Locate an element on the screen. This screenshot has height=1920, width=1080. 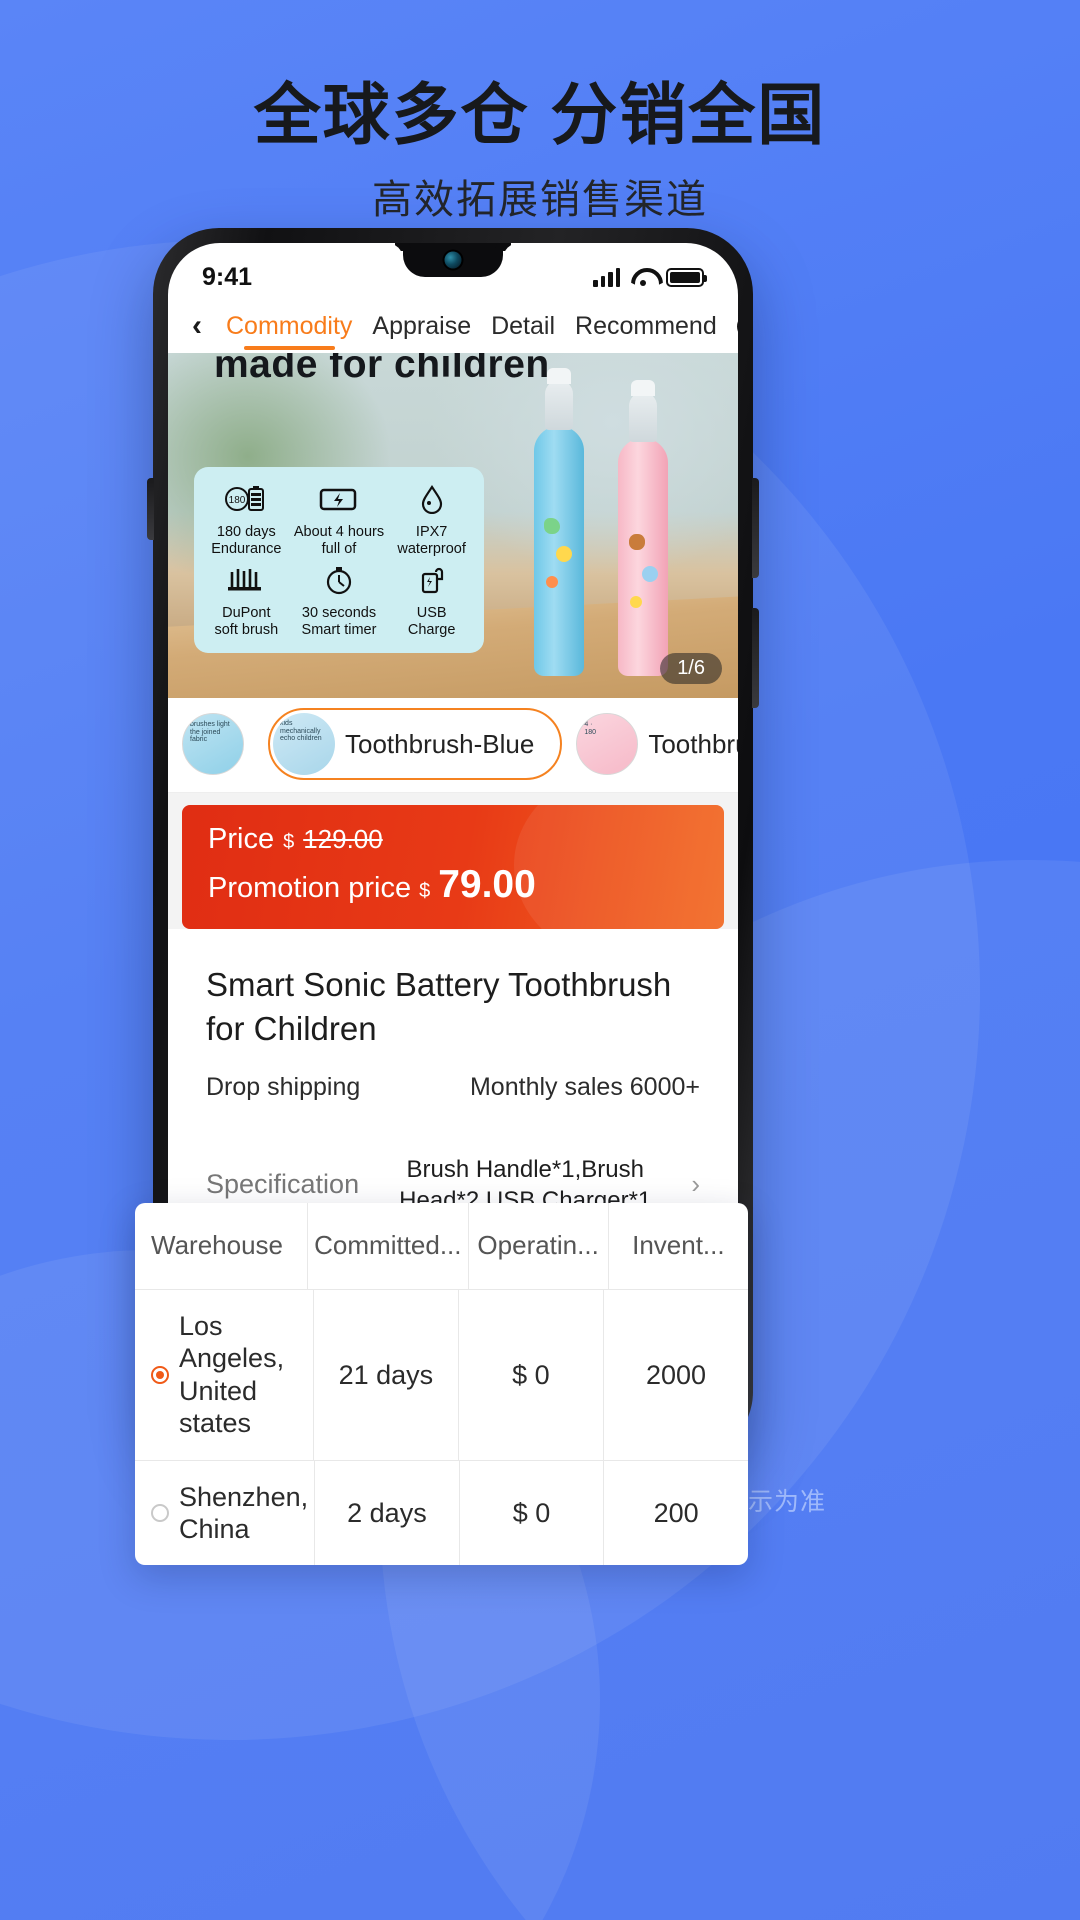
feature-label-line1: IPX7 is located at coordinates (431, 532).